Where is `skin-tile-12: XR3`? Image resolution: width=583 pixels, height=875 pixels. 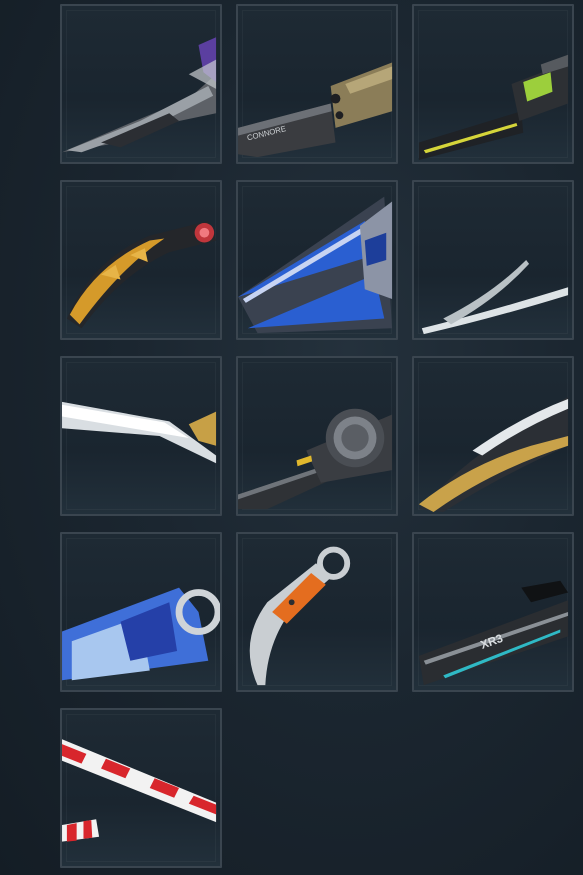 skin-tile-12: XR3 is located at coordinates (493, 612).